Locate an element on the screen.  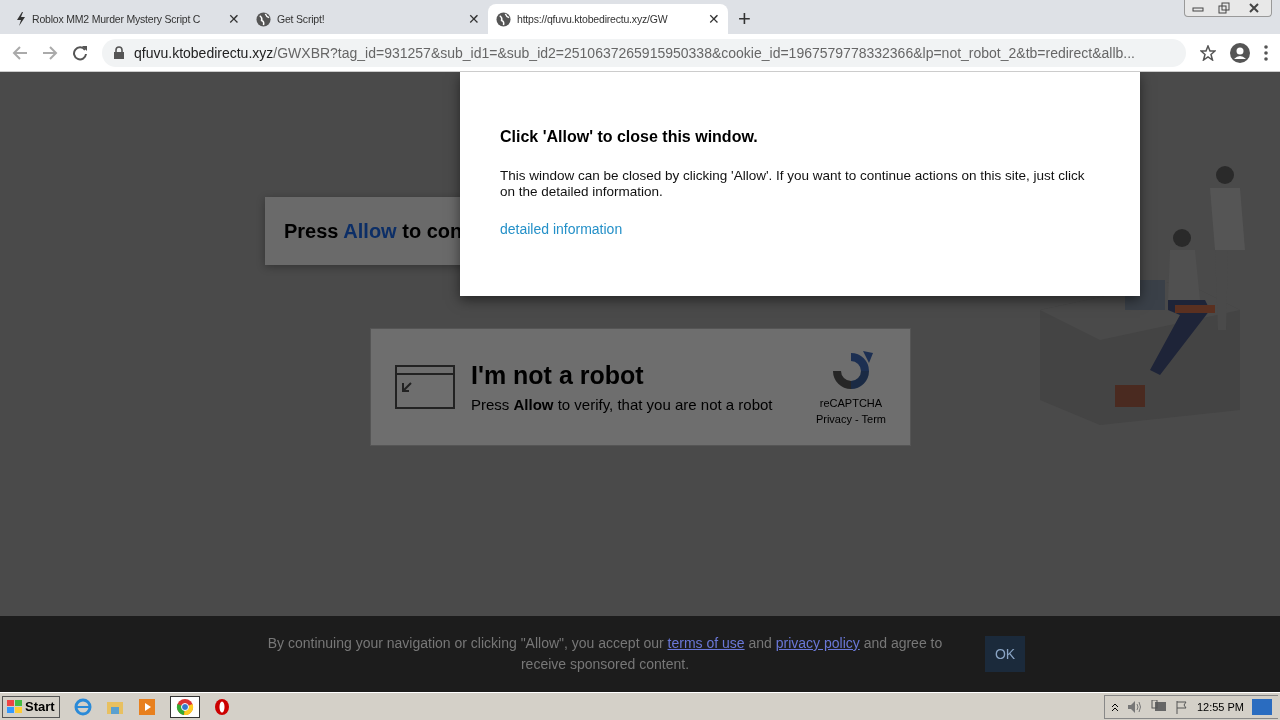
network-icon is located at coordinates (1158, 706).